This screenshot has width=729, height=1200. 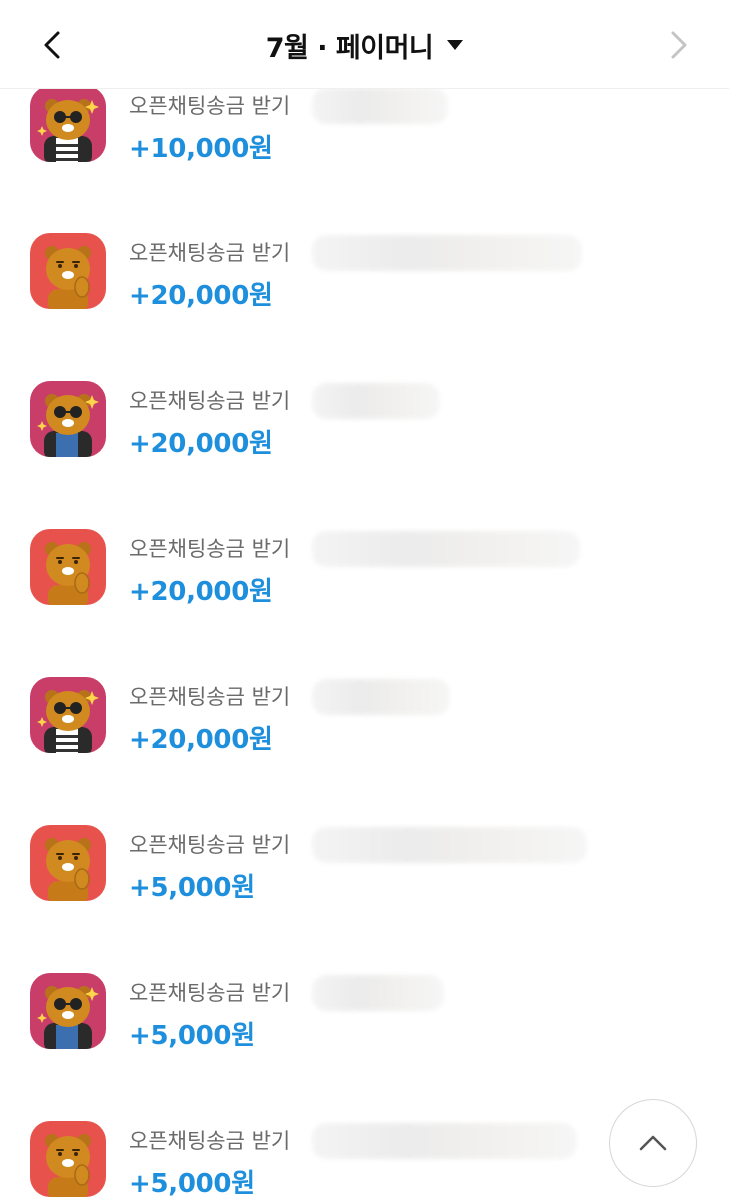 I want to click on chevron-up-icon, so click(x=653, y=1143).